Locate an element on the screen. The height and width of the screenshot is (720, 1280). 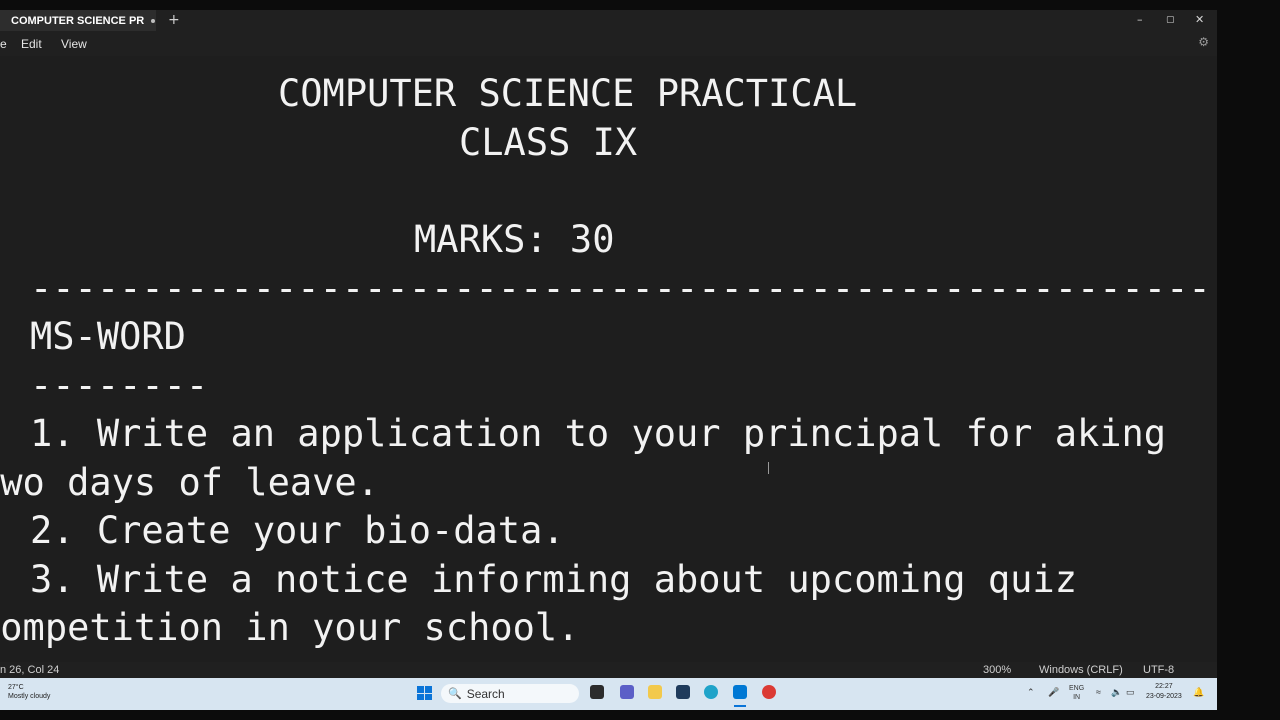
clock-date: 23-09-2023 is located at coordinates (1164, 696).